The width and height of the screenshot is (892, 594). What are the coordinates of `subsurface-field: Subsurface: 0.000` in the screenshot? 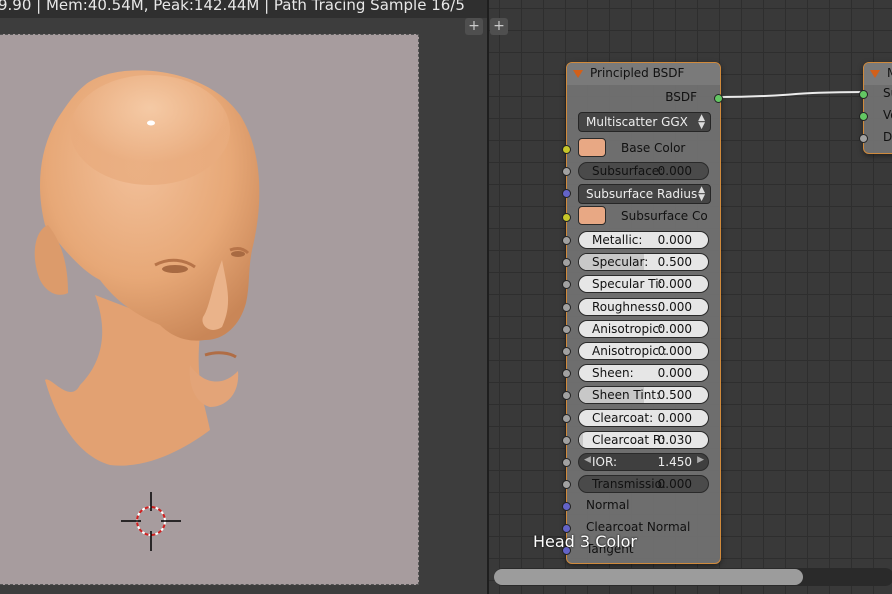 It's located at (643, 171).